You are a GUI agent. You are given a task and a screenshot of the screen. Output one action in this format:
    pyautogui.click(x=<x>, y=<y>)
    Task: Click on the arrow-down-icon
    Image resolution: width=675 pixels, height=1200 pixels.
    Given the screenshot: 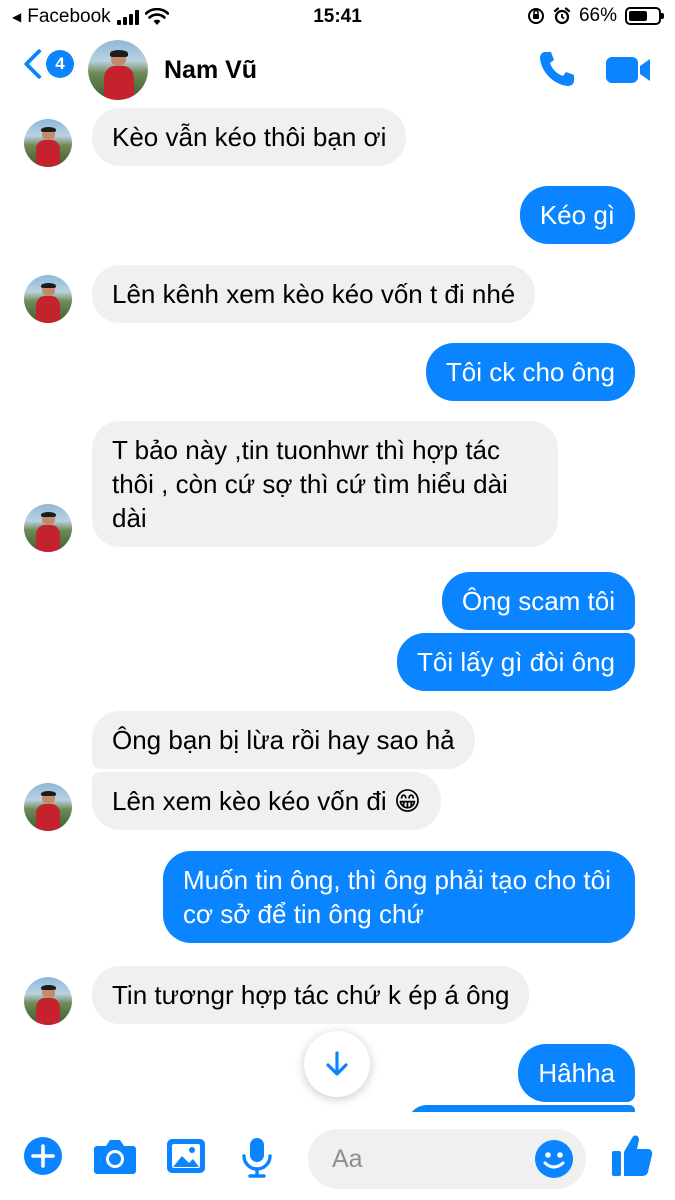 What is the action you would take?
    pyautogui.click(x=337, y=1063)
    